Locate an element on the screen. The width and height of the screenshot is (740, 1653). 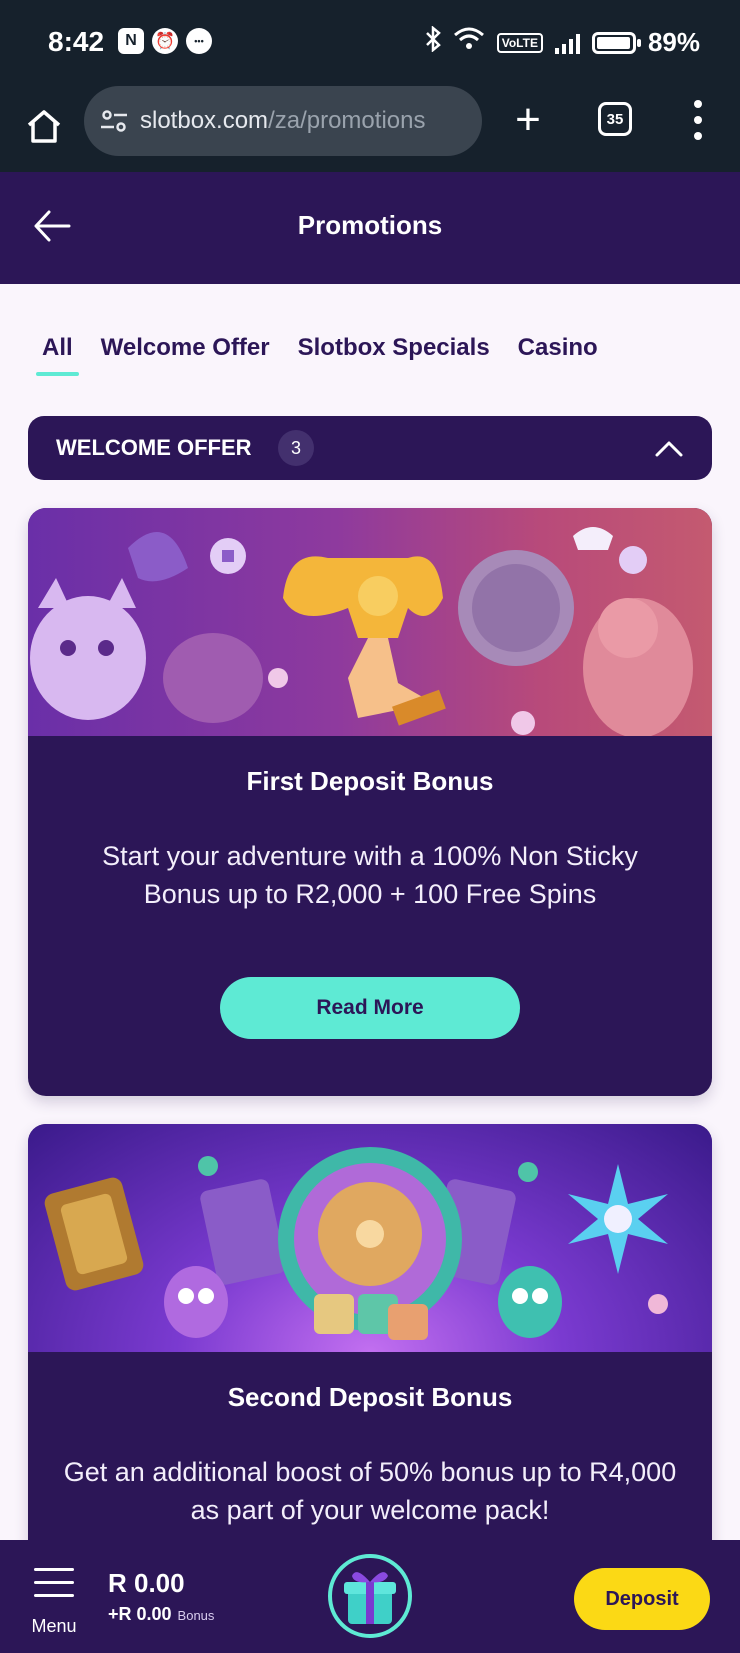
notification-icons: N ⏰ ••• is located at coordinates (165, 41).